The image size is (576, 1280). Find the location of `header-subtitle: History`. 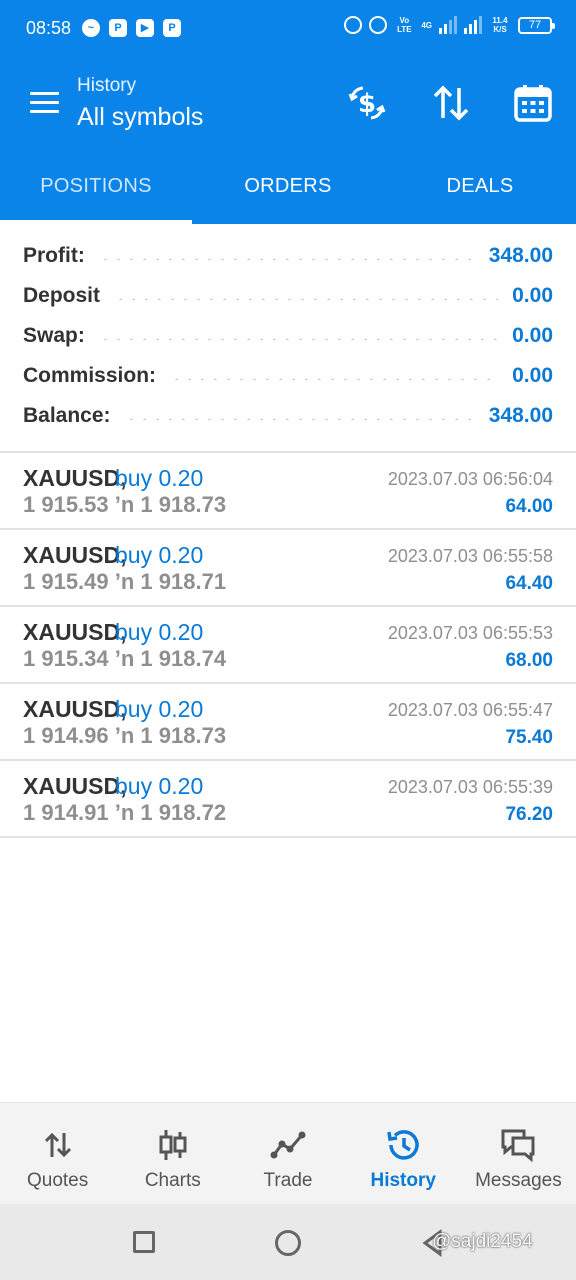

header-subtitle: History is located at coordinates (107, 85).